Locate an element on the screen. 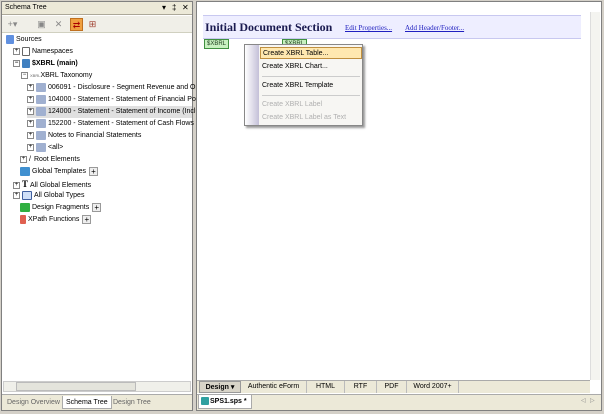 Image resolution: width=604 pixels, height=414 pixels. sources-icon is located at coordinates (10, 39).